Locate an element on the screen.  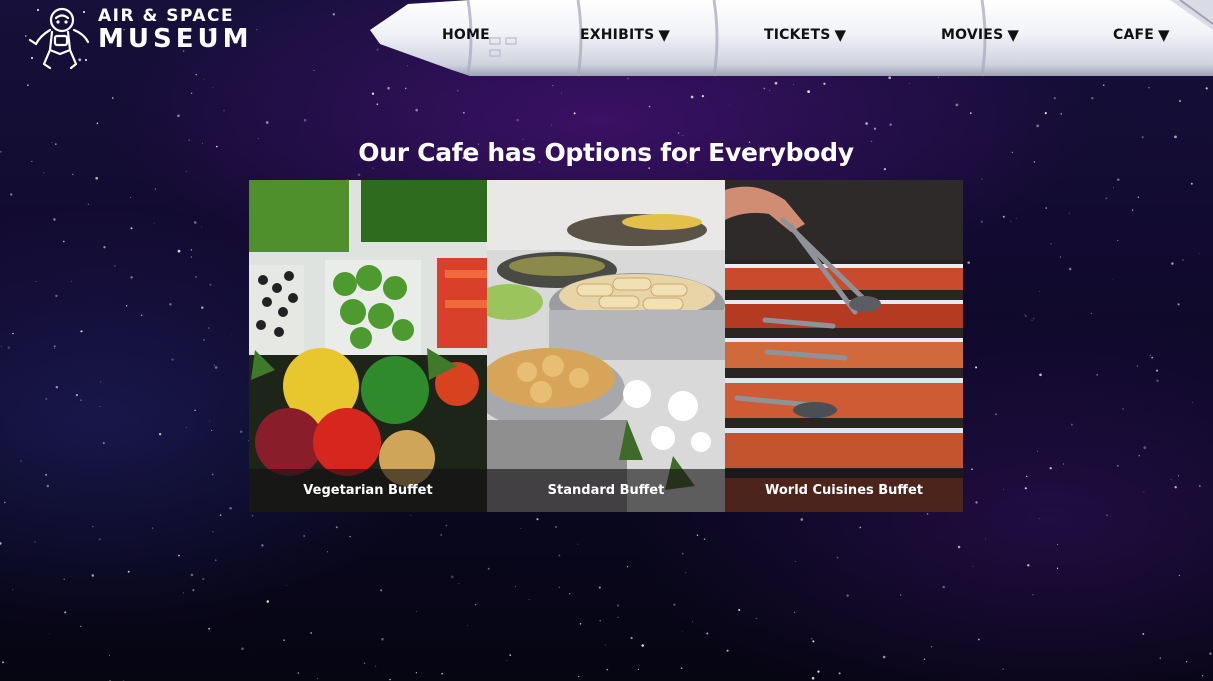
card-standard-buffet: Standard Buffet is located at coordinates (606, 346).